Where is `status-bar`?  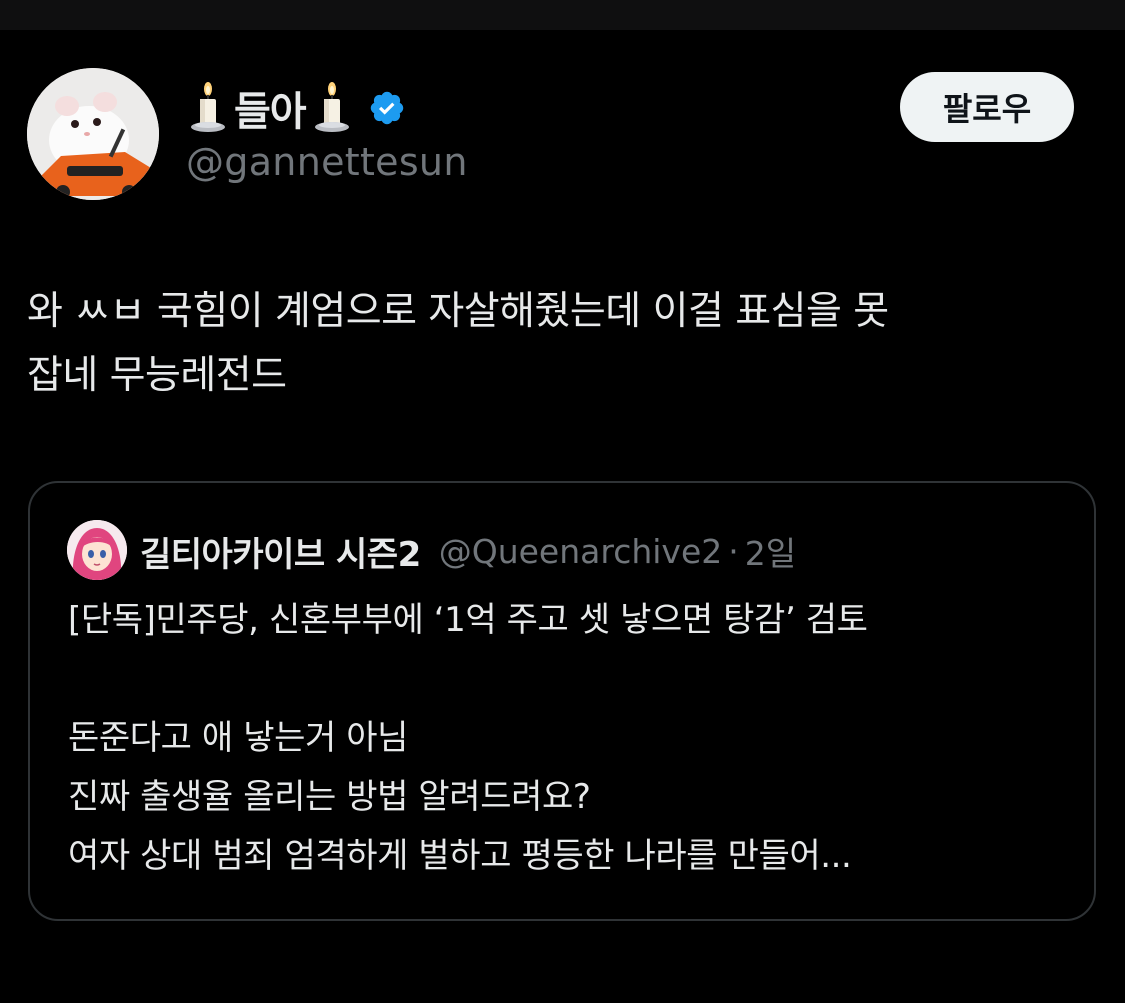 status-bar is located at coordinates (562, 15).